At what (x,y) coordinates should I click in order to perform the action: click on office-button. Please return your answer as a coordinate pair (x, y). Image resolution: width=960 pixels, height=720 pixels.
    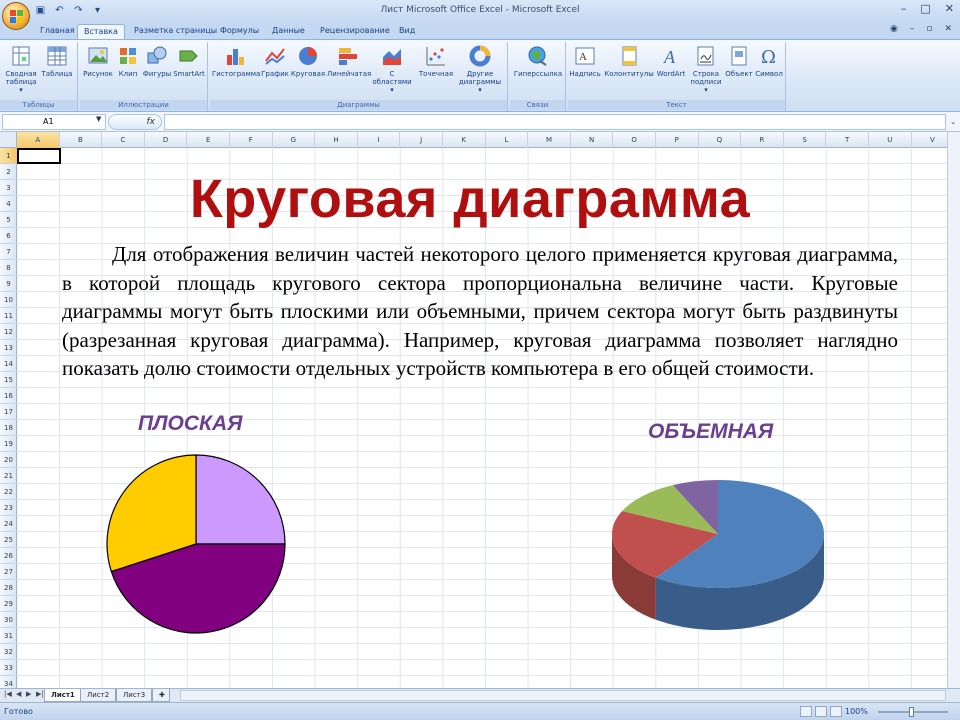
    Looking at the image, I should click on (16, 16).